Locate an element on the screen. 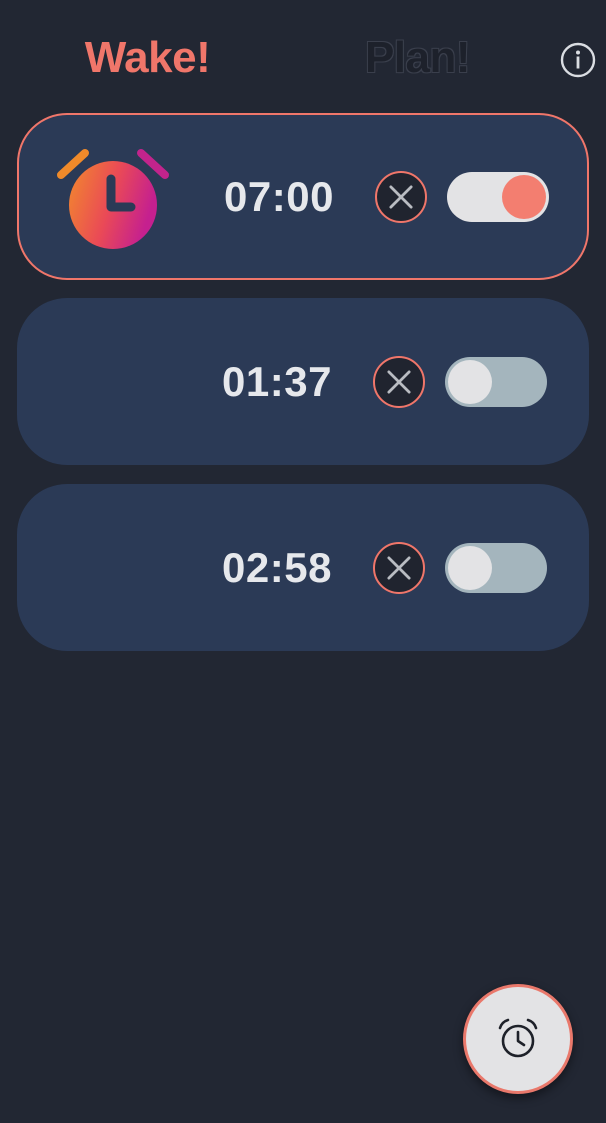 This screenshot has width=606, height=1123. alarm-card: 01:37 is located at coordinates (303, 381).